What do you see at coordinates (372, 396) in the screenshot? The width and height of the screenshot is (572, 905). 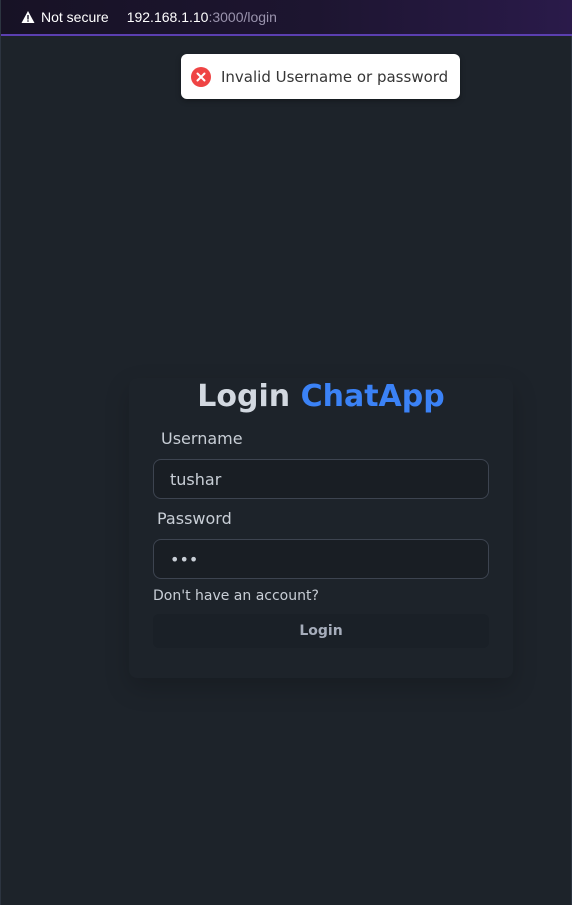 I see `title-brand: ChatApp` at bounding box center [372, 396].